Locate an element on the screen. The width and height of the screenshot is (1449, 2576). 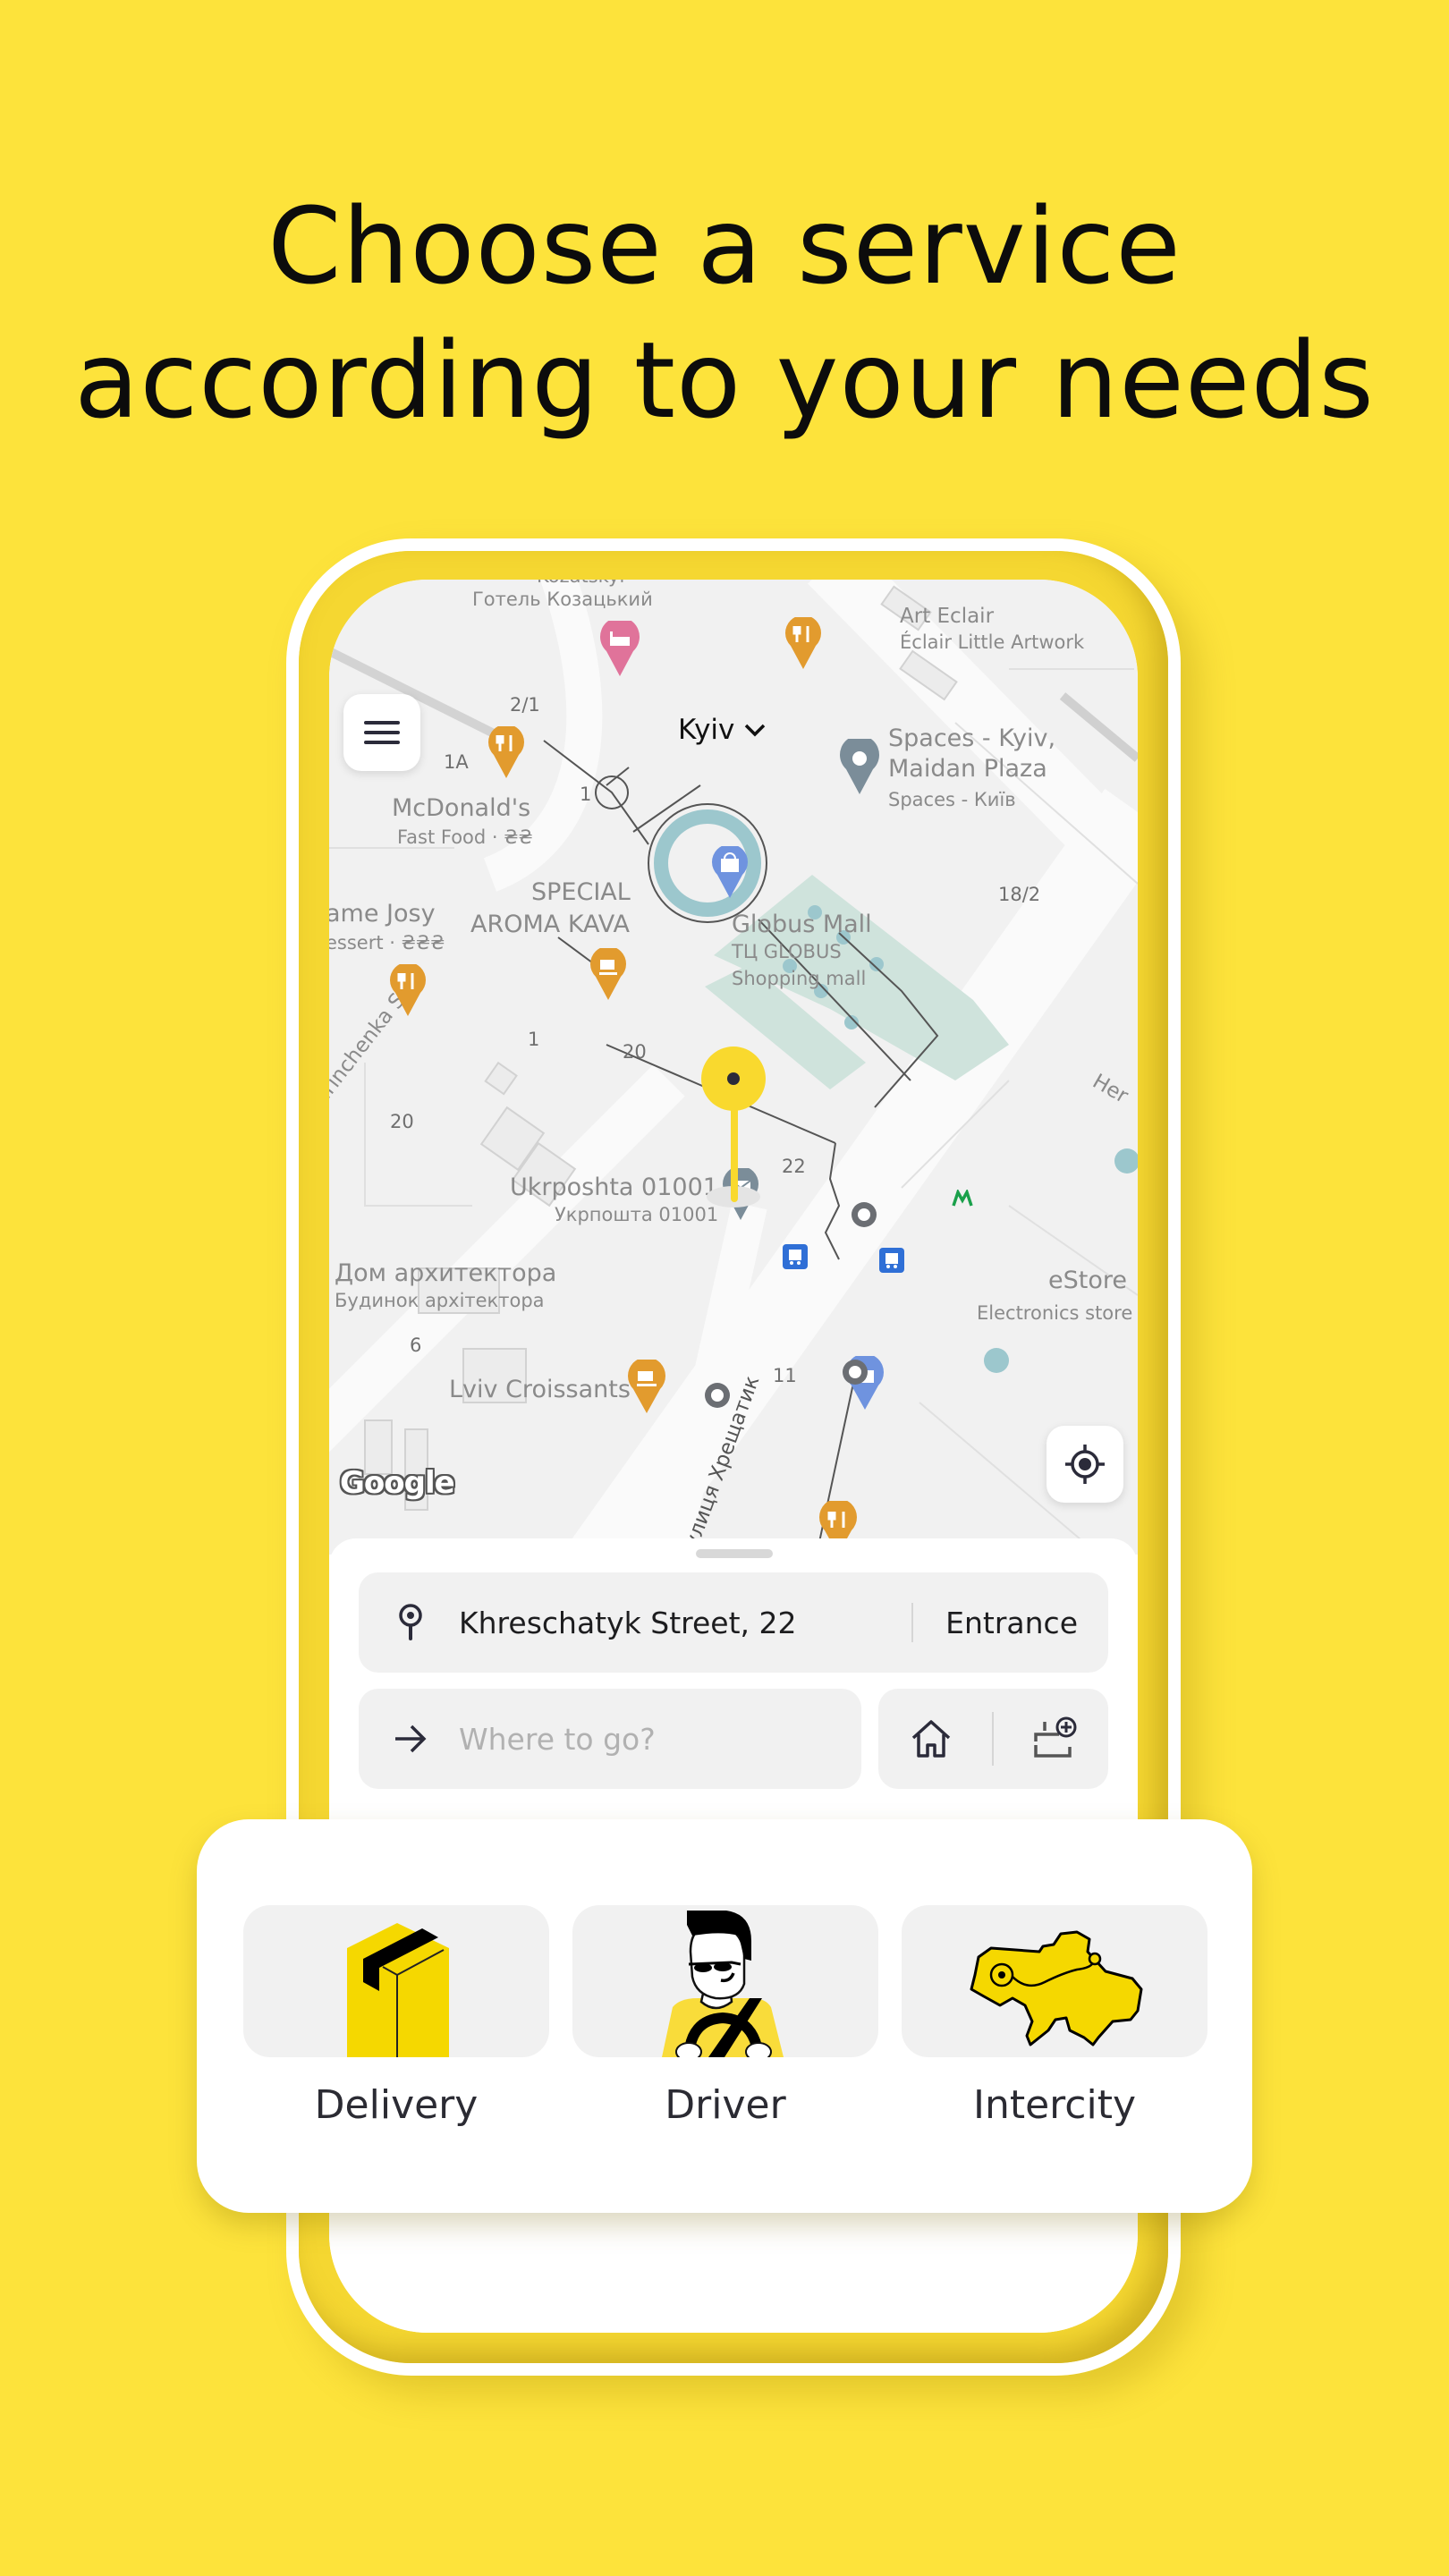
map-label: Éclair Little Artwork is located at coordinates (992, 642).